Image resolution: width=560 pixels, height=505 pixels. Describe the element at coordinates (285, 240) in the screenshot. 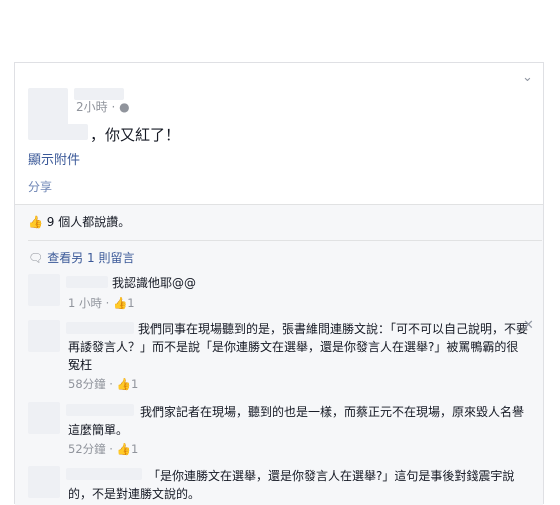

I see `divider` at that location.